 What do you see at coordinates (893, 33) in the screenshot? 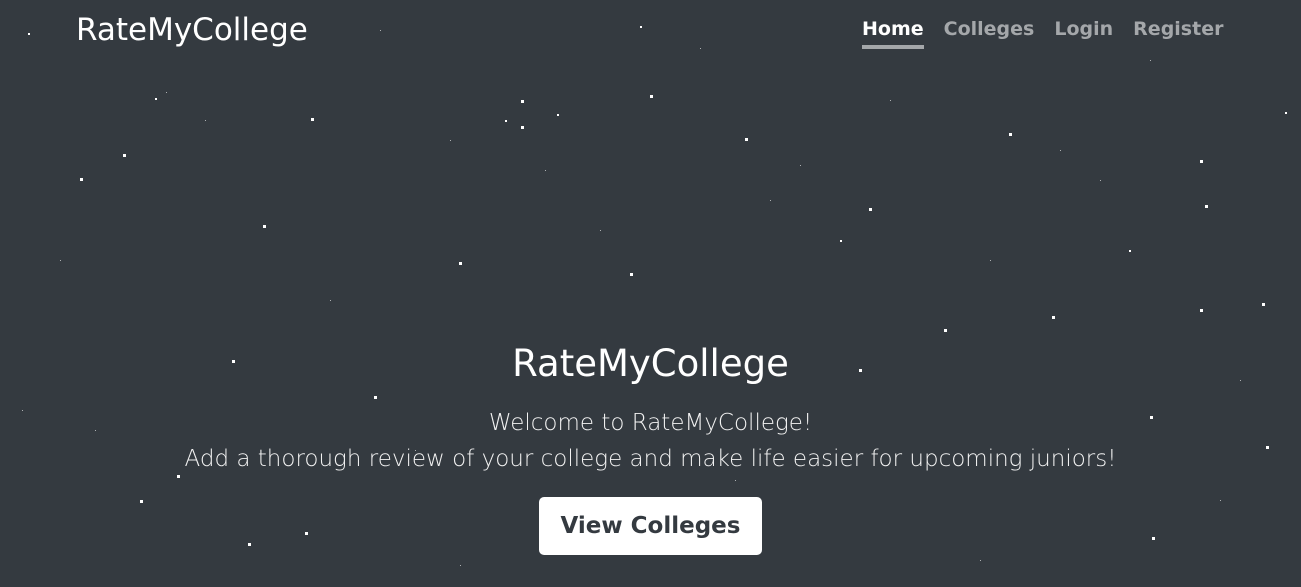
I see `nav-home: Home` at bounding box center [893, 33].